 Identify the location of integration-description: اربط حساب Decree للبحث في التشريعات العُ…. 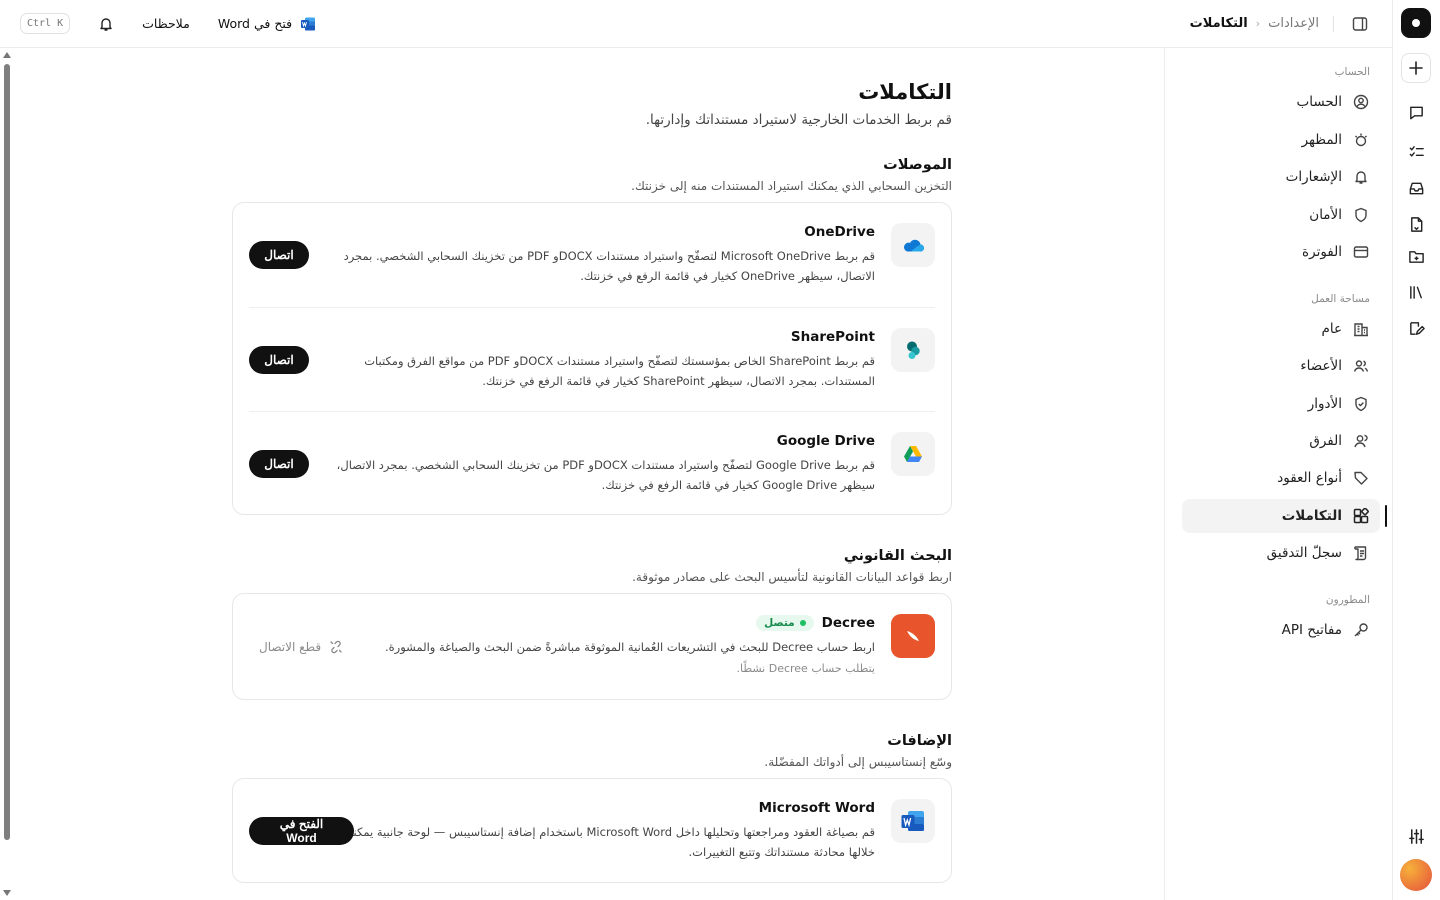
(630, 647).